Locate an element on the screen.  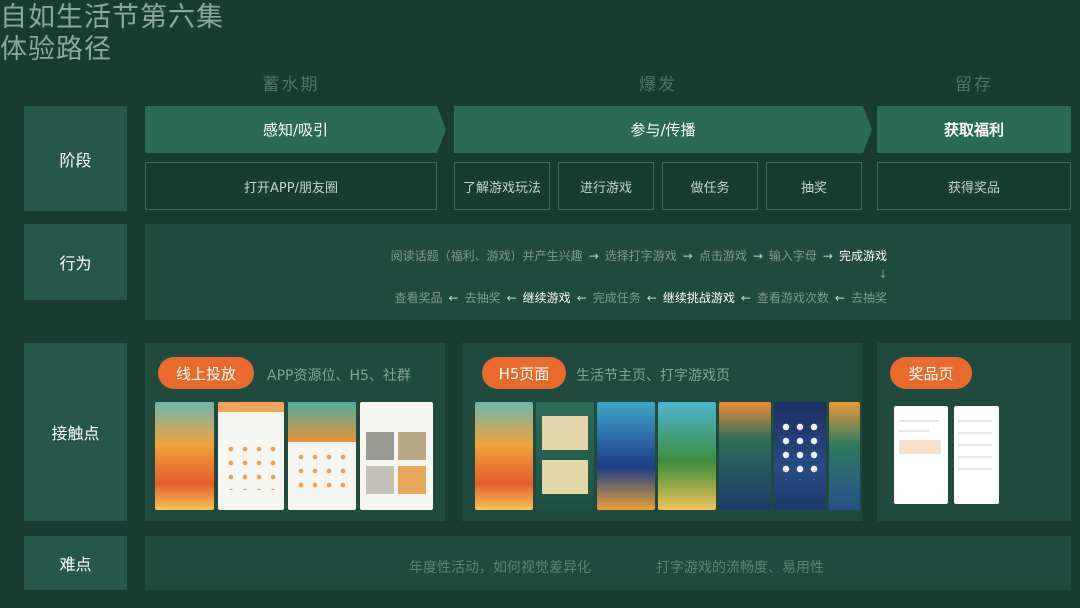
flow-step: 输入字母 is located at coordinates (792, 256).